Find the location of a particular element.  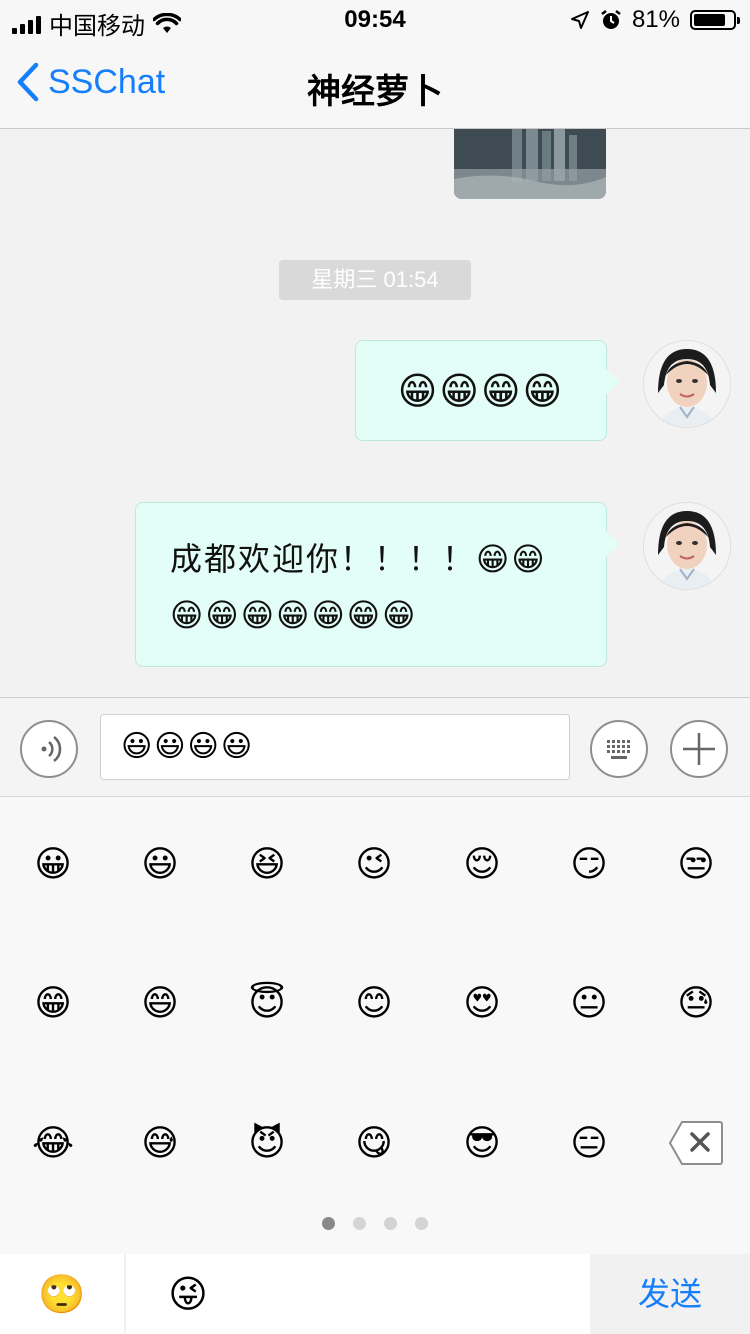

emoji-key: 😇 is located at coordinates (267, 1004).